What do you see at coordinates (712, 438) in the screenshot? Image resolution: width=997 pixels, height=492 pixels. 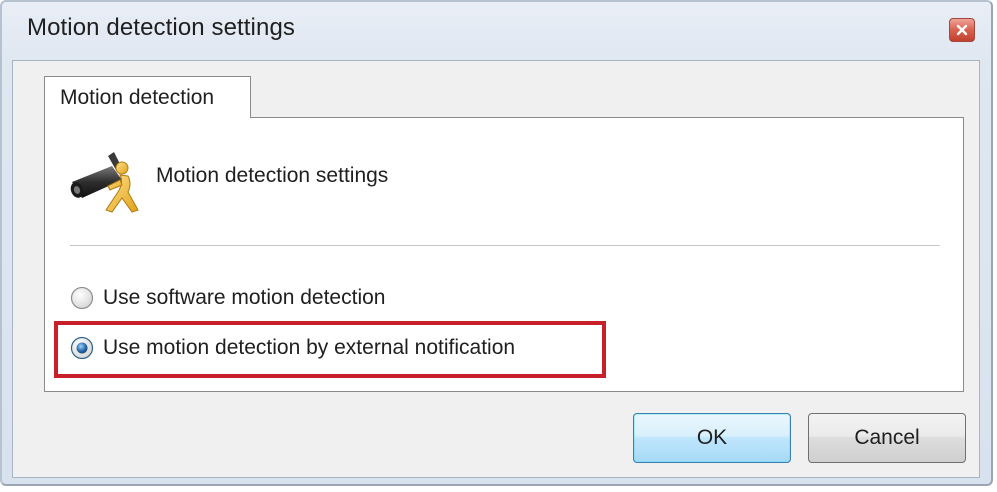 I see `ok-button: OK` at bounding box center [712, 438].